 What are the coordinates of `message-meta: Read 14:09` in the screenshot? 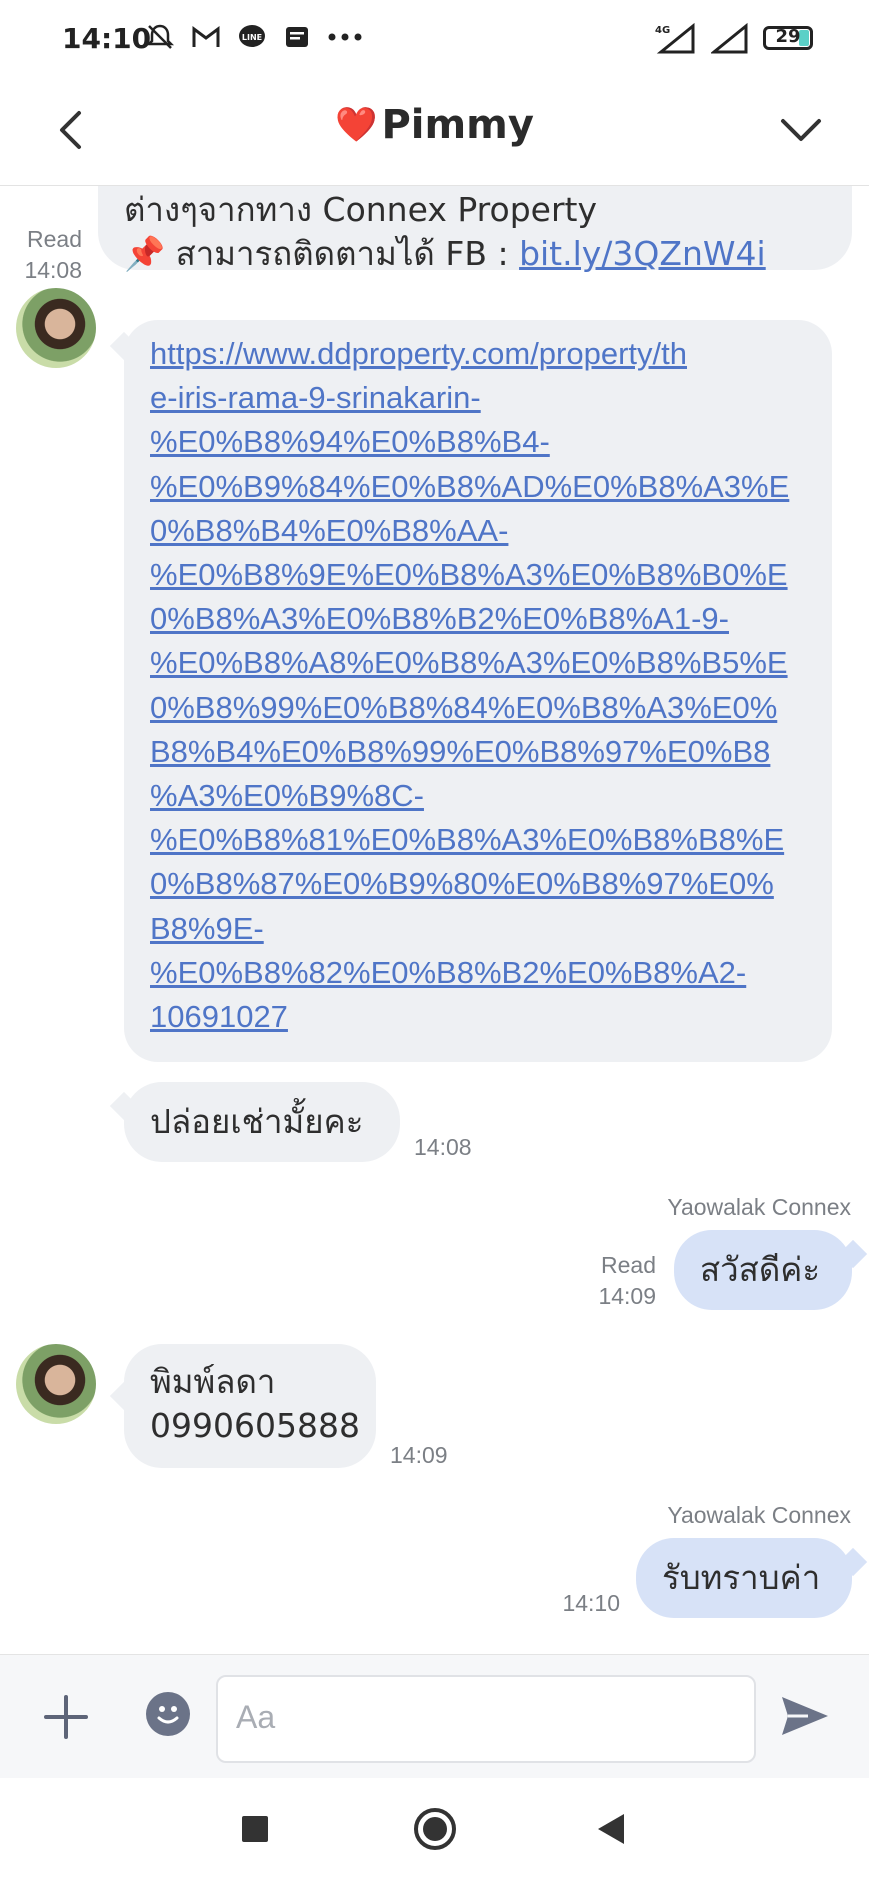 It's located at (619, 1281).